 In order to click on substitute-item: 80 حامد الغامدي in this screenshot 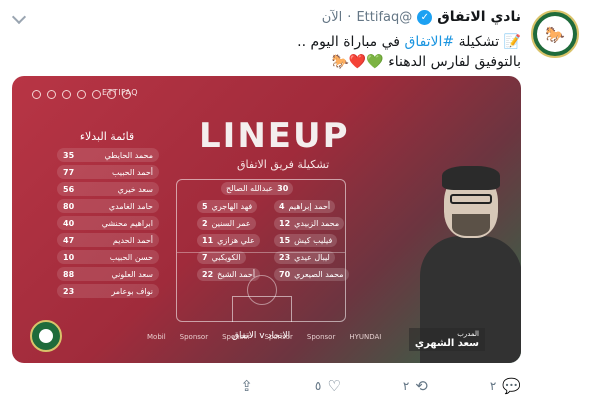, I will do `click(108, 206)`.